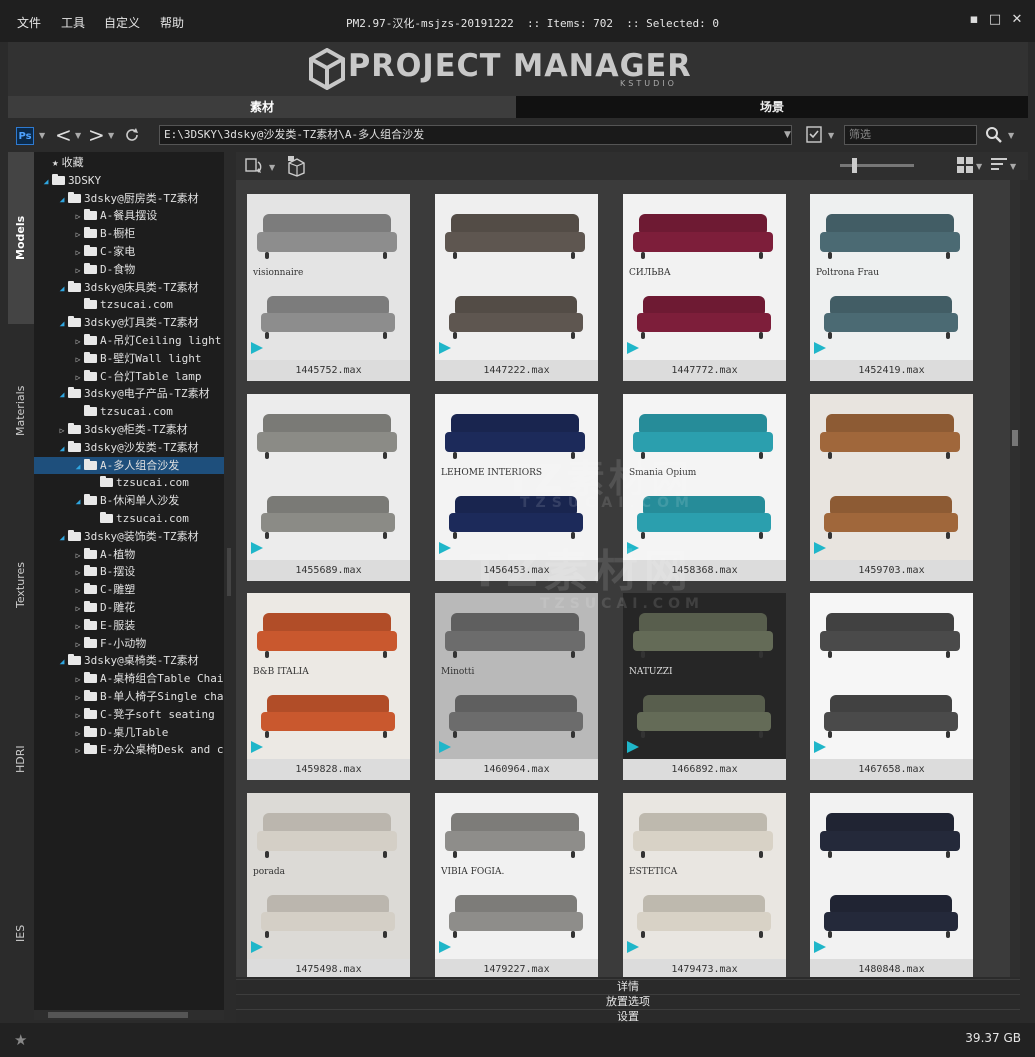 Image resolution: width=1035 pixels, height=1057 pixels. Describe the element at coordinates (854, 165) in the screenshot. I see `thumb-size-handle` at that location.